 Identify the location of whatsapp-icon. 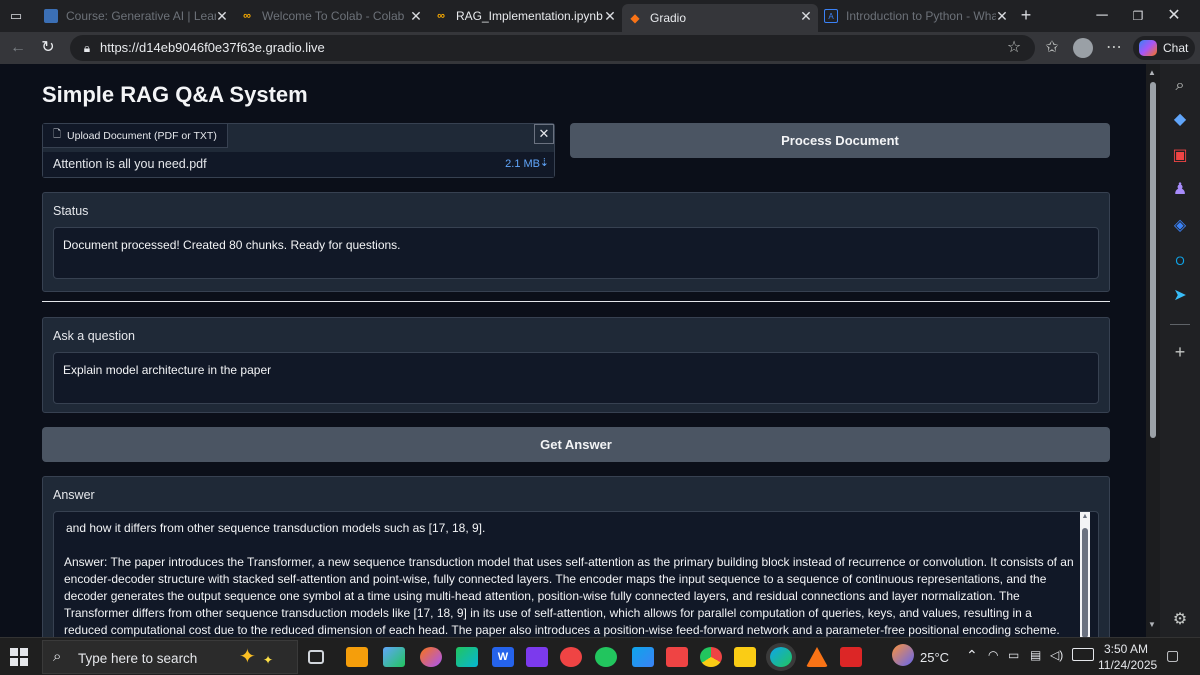
(606, 657).